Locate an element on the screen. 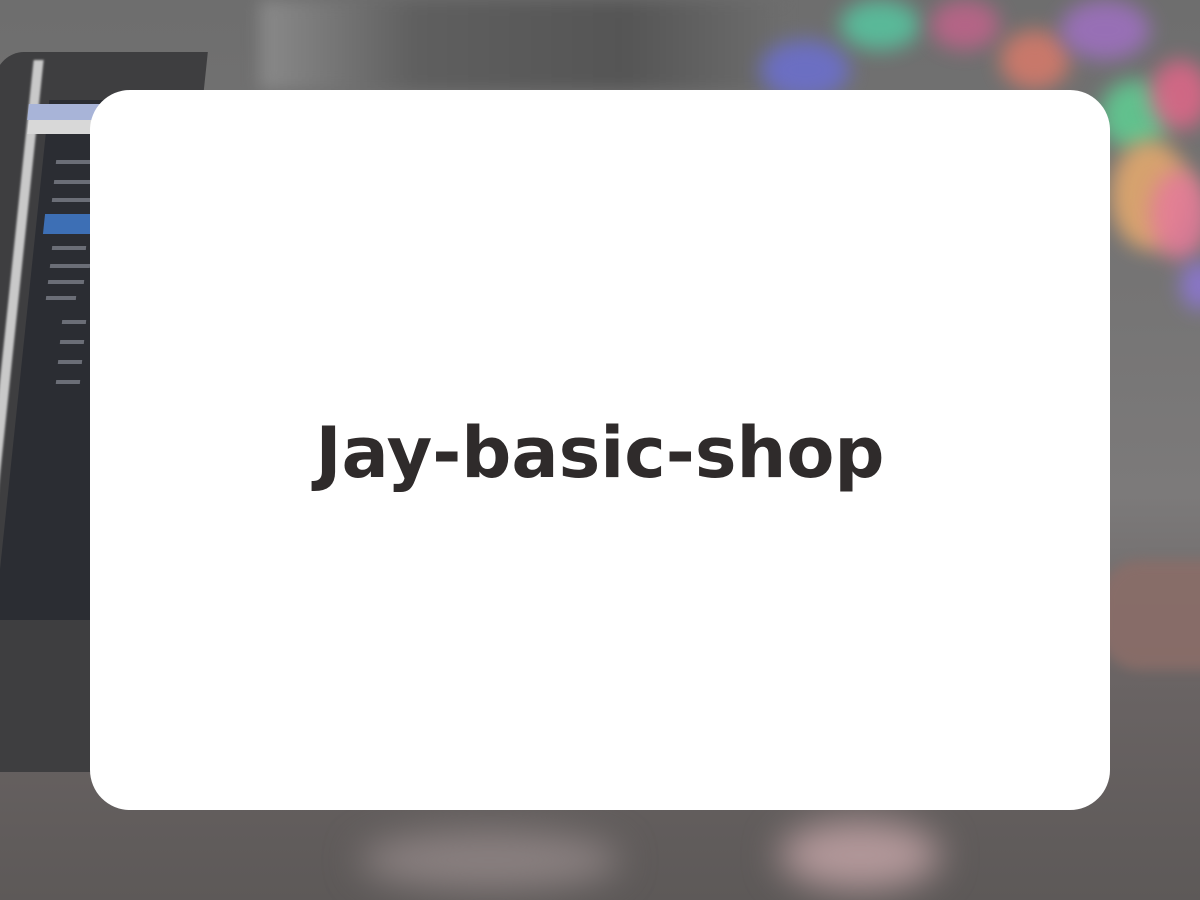  page-title: Jay-basic-shop is located at coordinates (600, 453).